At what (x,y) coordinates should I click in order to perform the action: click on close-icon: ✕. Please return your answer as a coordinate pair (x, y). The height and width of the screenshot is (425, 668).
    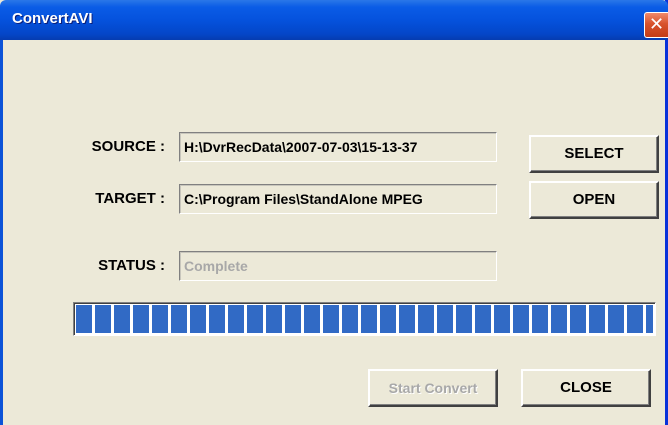
    Looking at the image, I should click on (656, 25).